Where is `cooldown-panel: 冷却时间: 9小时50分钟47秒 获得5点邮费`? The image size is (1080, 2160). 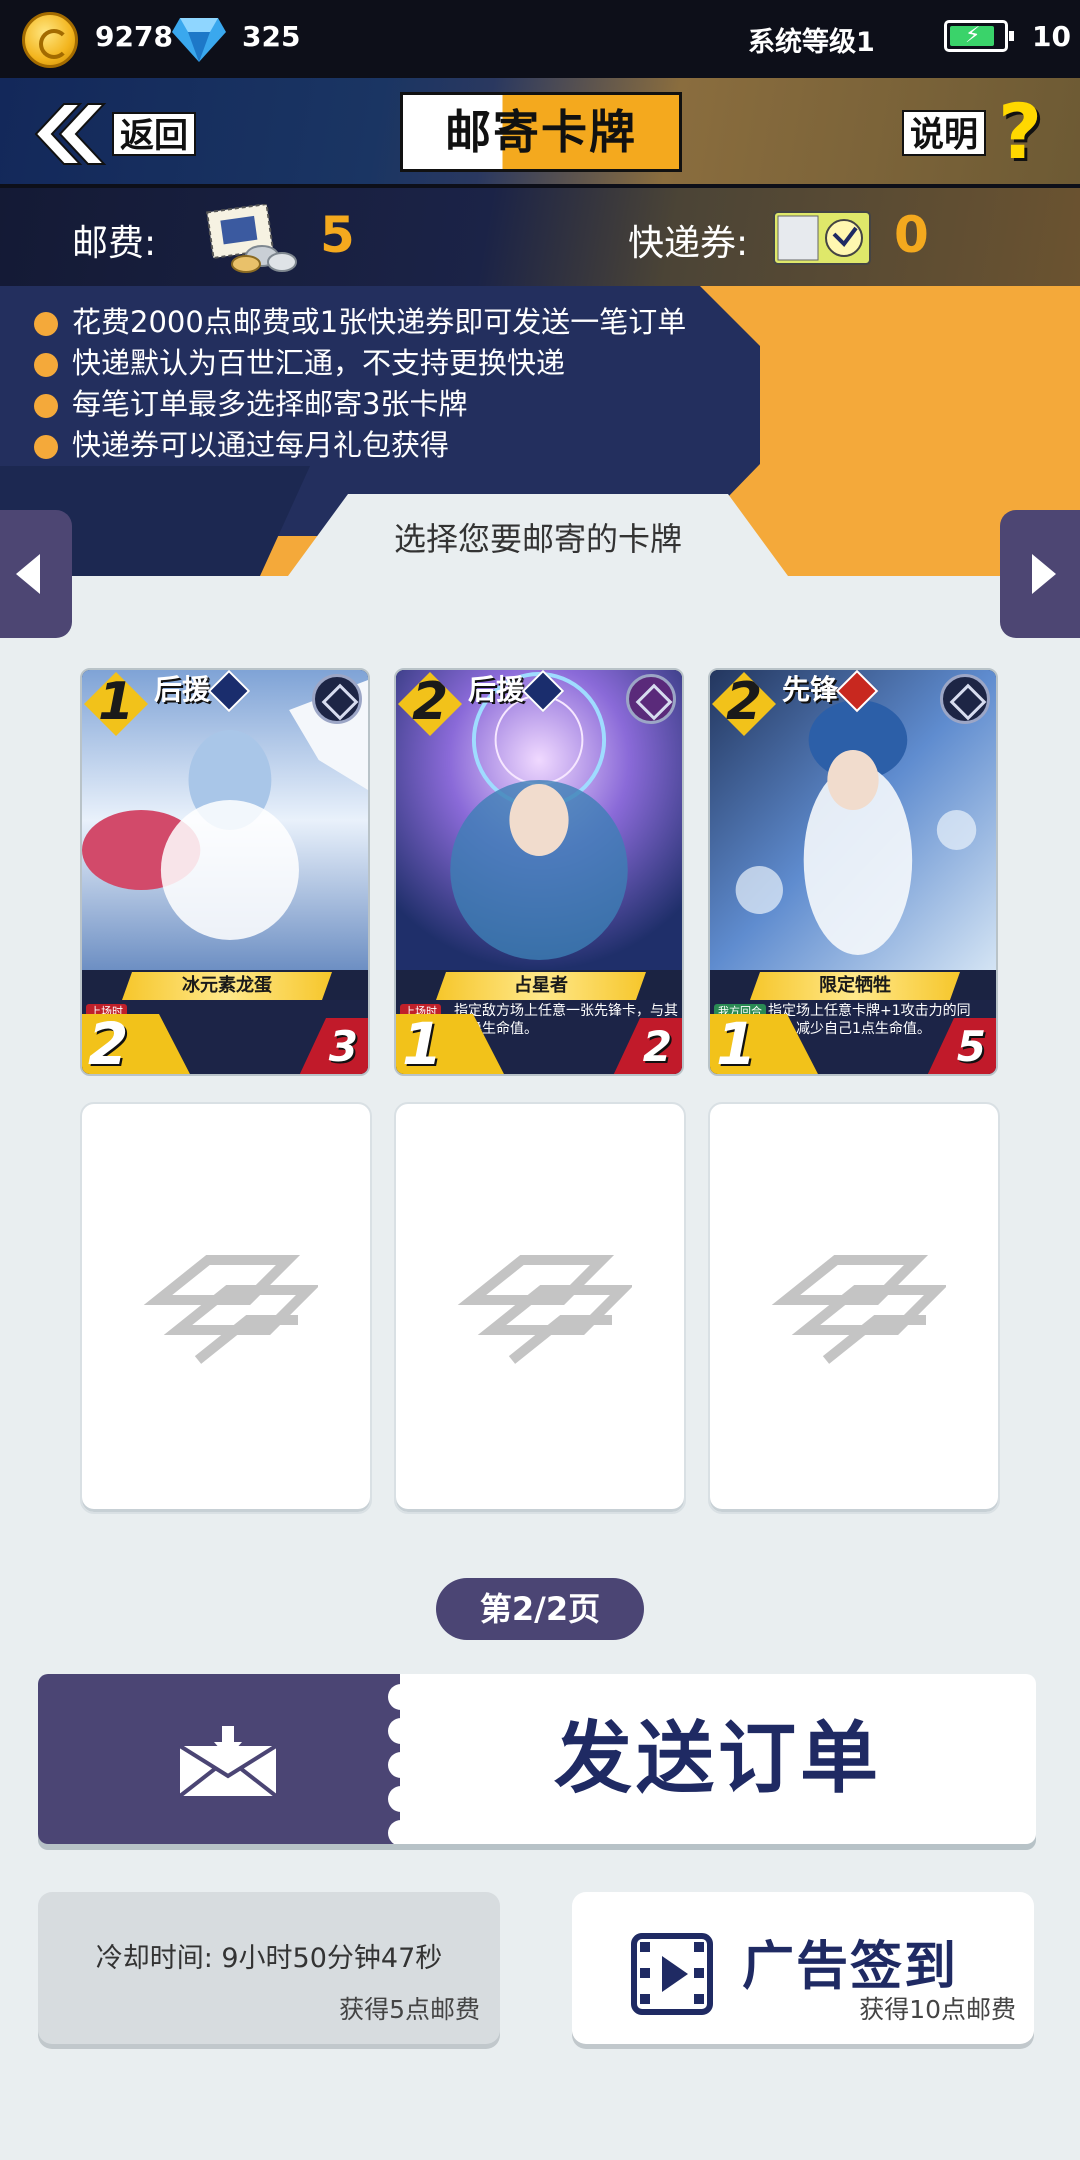
cooldown-panel: 冷却时间: 9小时50分钟47秒 获得5点邮费 is located at coordinates (269, 1968).